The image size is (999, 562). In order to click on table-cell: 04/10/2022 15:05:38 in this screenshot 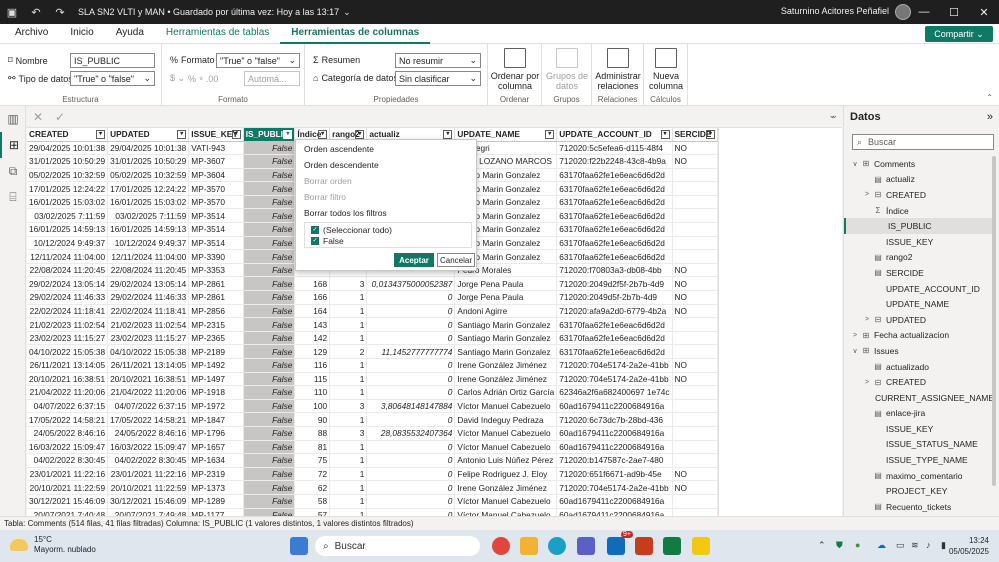, I will do `click(68, 351)`.